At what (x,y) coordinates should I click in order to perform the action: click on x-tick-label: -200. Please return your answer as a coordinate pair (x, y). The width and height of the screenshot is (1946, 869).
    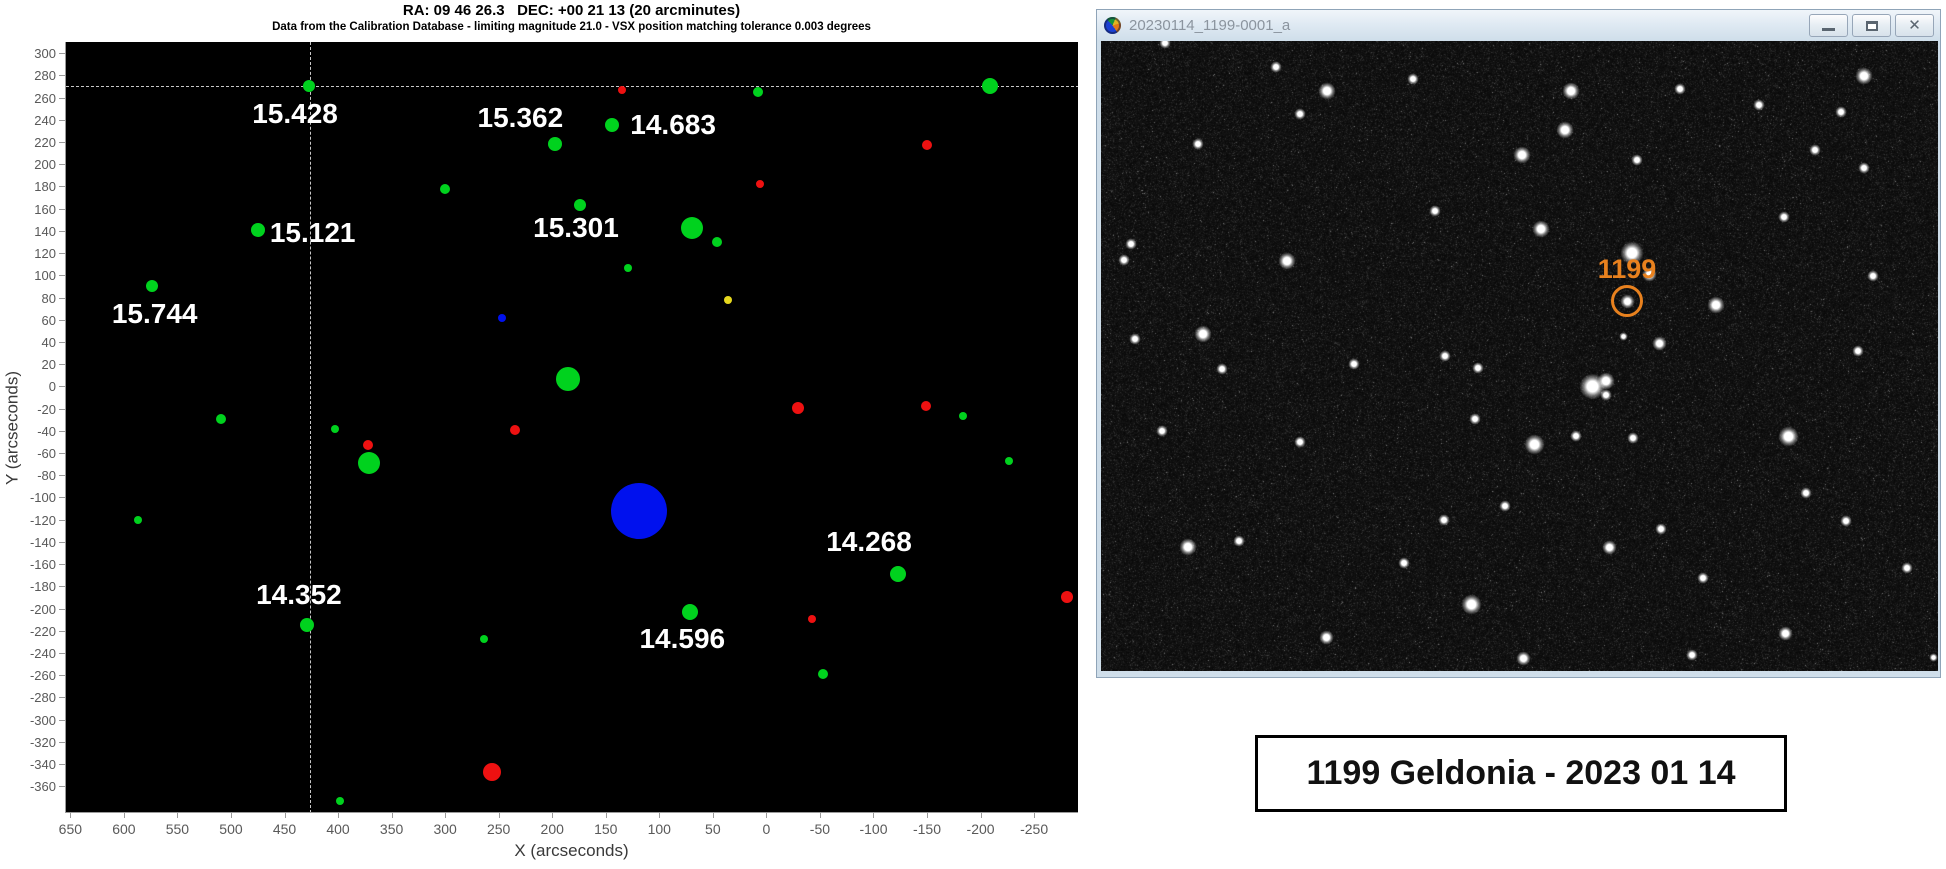
    Looking at the image, I should click on (980, 829).